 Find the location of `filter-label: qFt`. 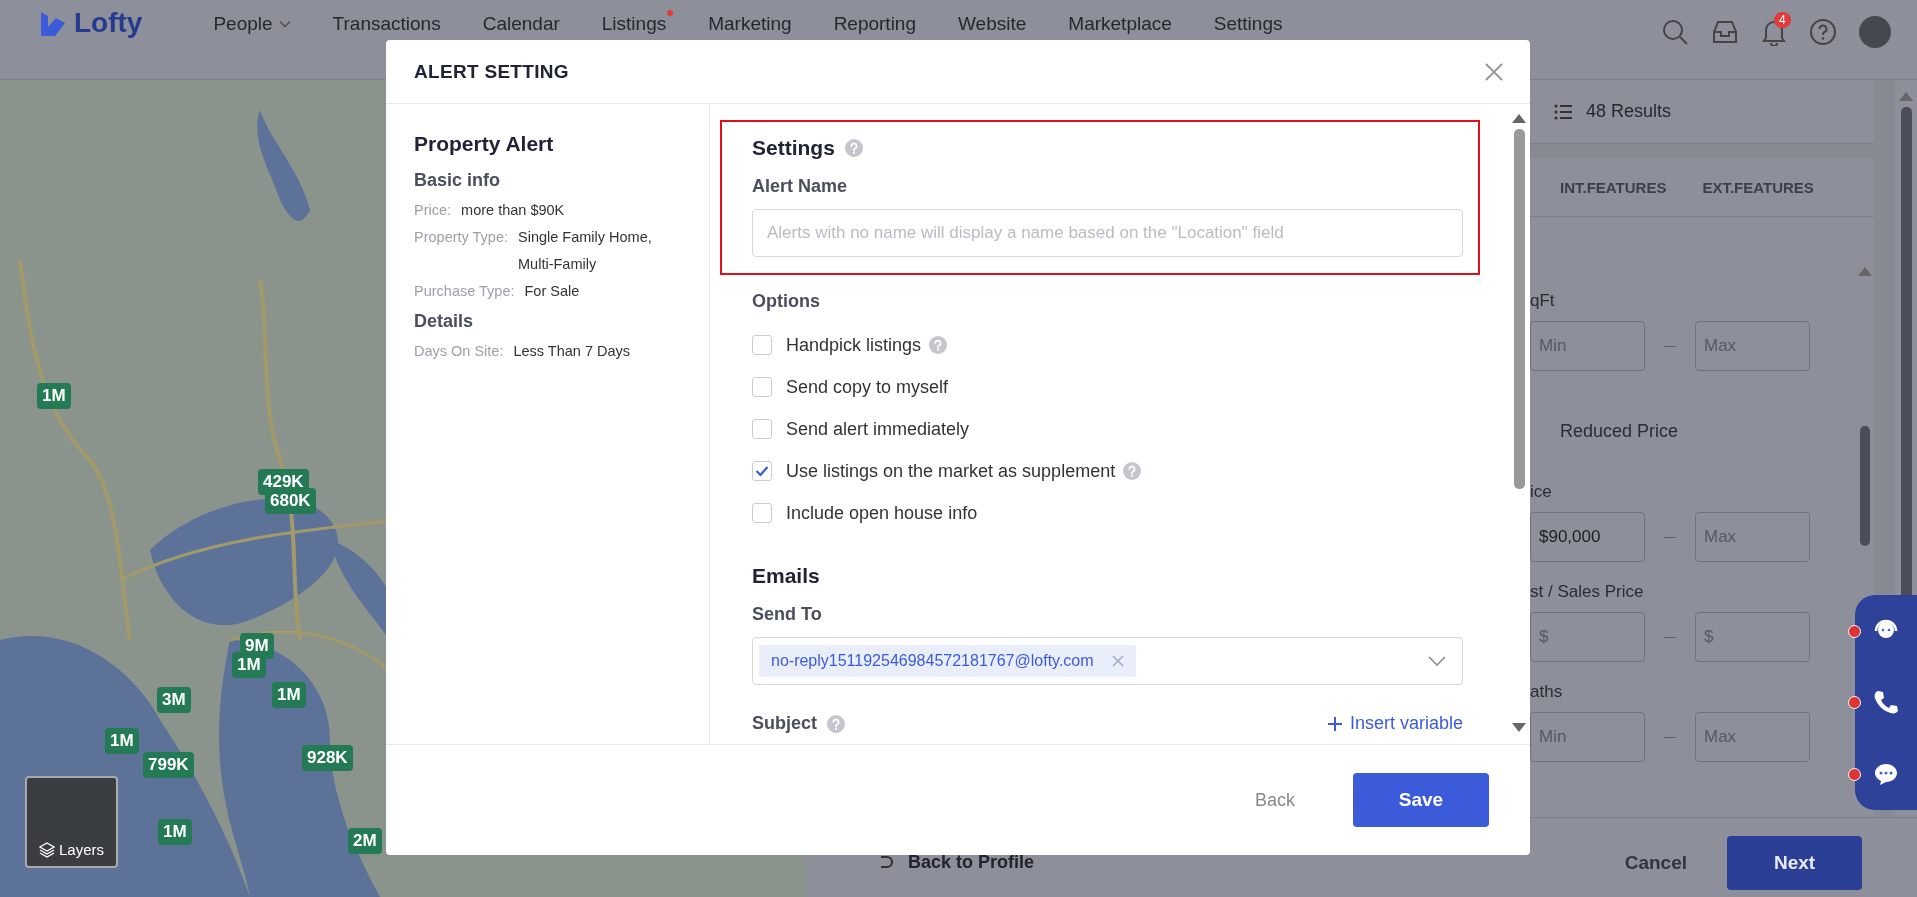

filter-label: qFt is located at coordinates (1543, 301).